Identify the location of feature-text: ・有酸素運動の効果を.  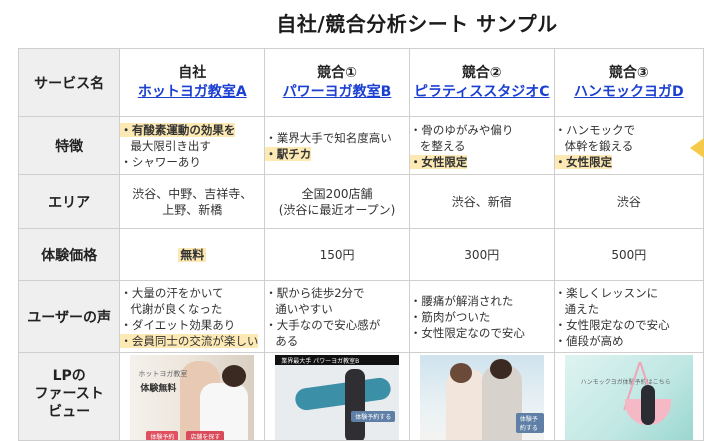
(178, 129).